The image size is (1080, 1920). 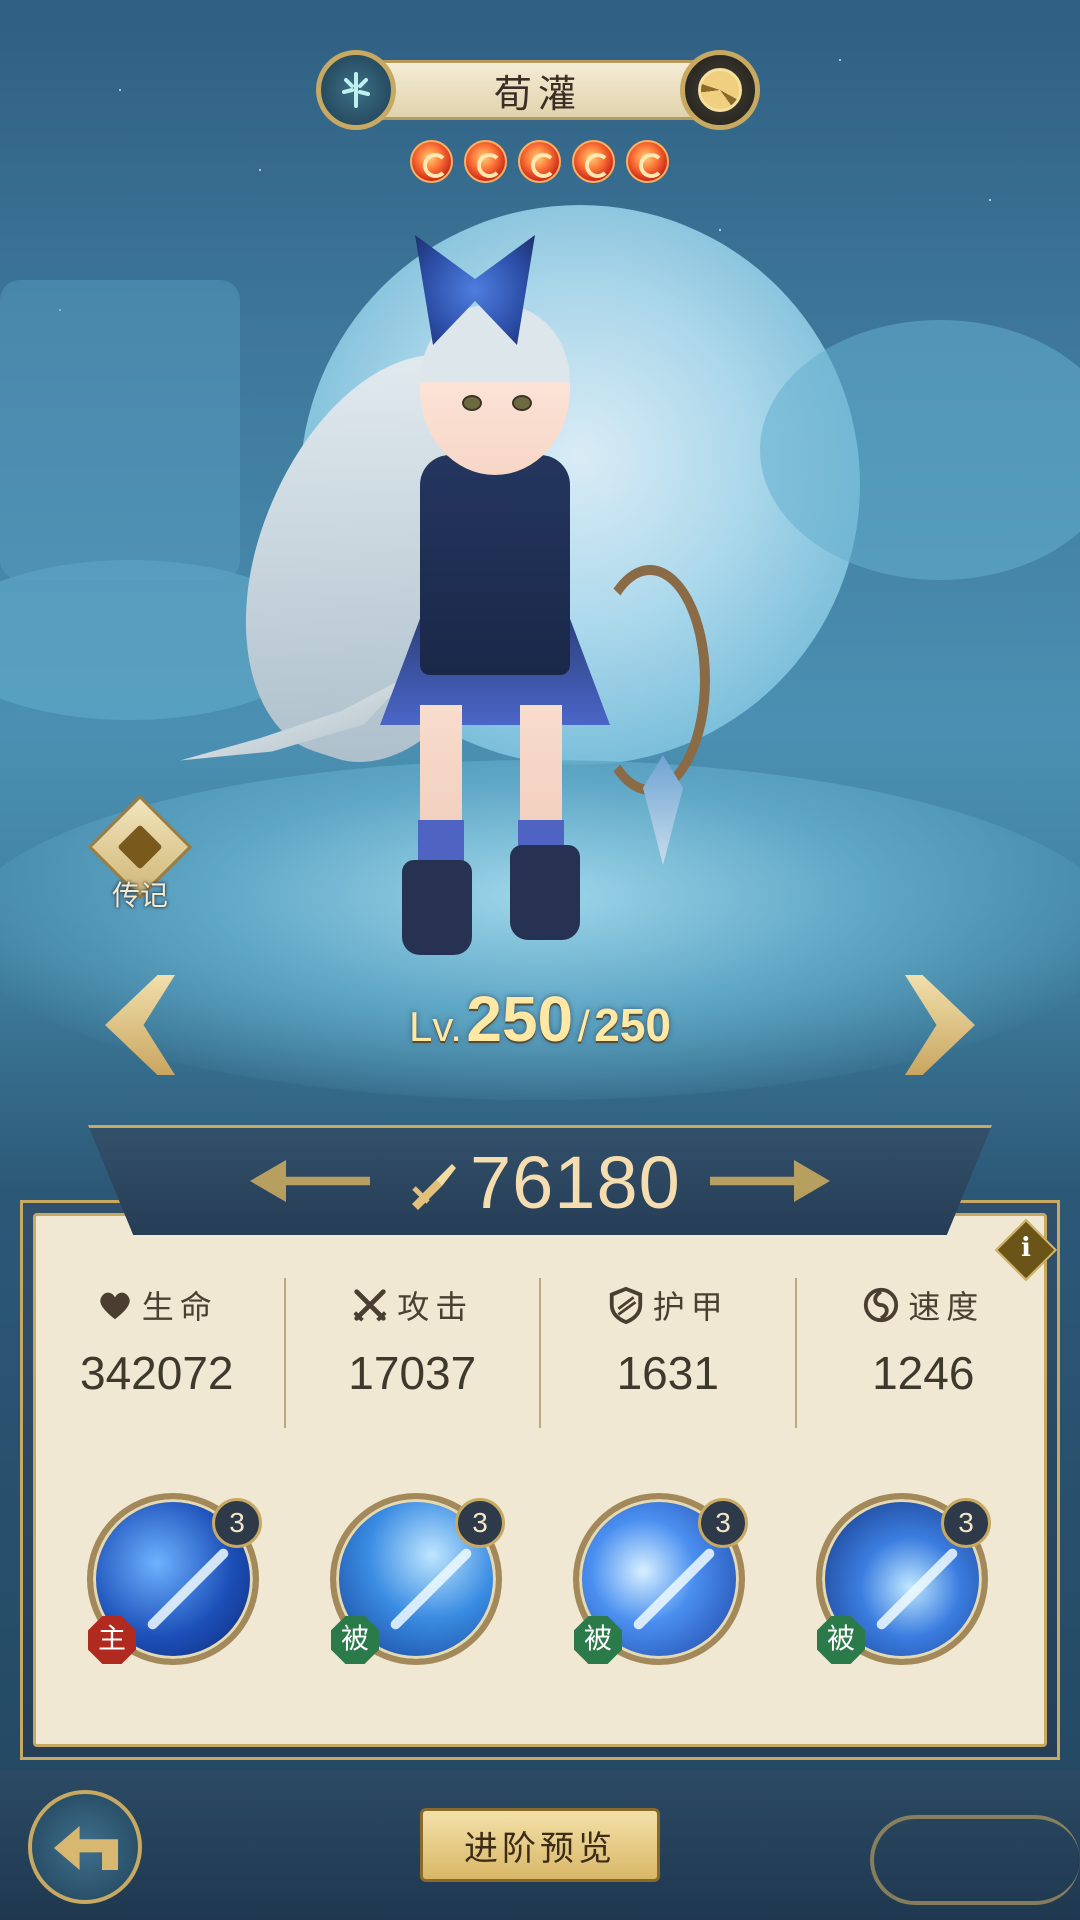 What do you see at coordinates (495, 565) in the screenshot?
I see `hero-torso` at bounding box center [495, 565].